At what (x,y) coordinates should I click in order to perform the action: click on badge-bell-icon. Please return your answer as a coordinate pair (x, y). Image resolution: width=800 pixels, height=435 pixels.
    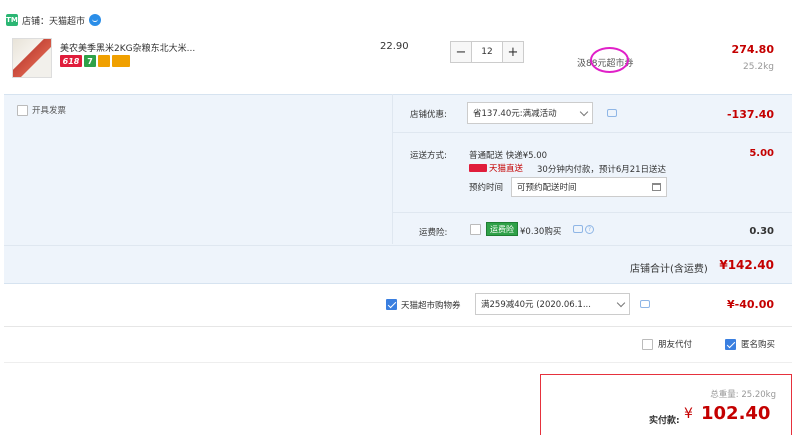
    Looking at the image, I should click on (104, 61).